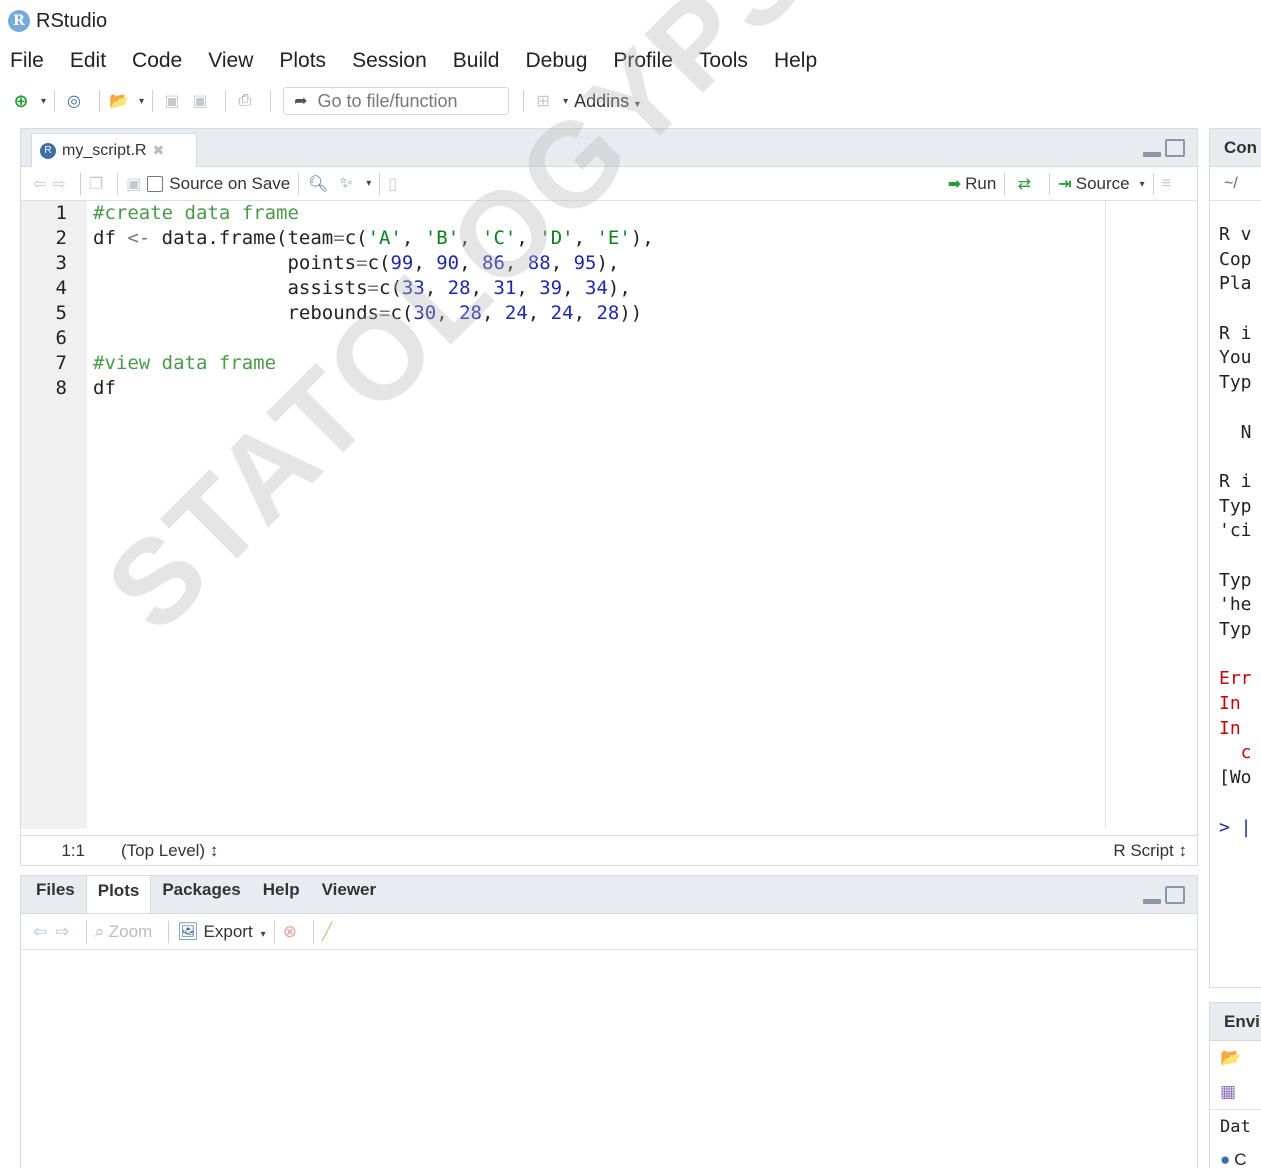 This screenshot has height=1168, width=1261. I want to click on source-label: Source, so click(1102, 183).